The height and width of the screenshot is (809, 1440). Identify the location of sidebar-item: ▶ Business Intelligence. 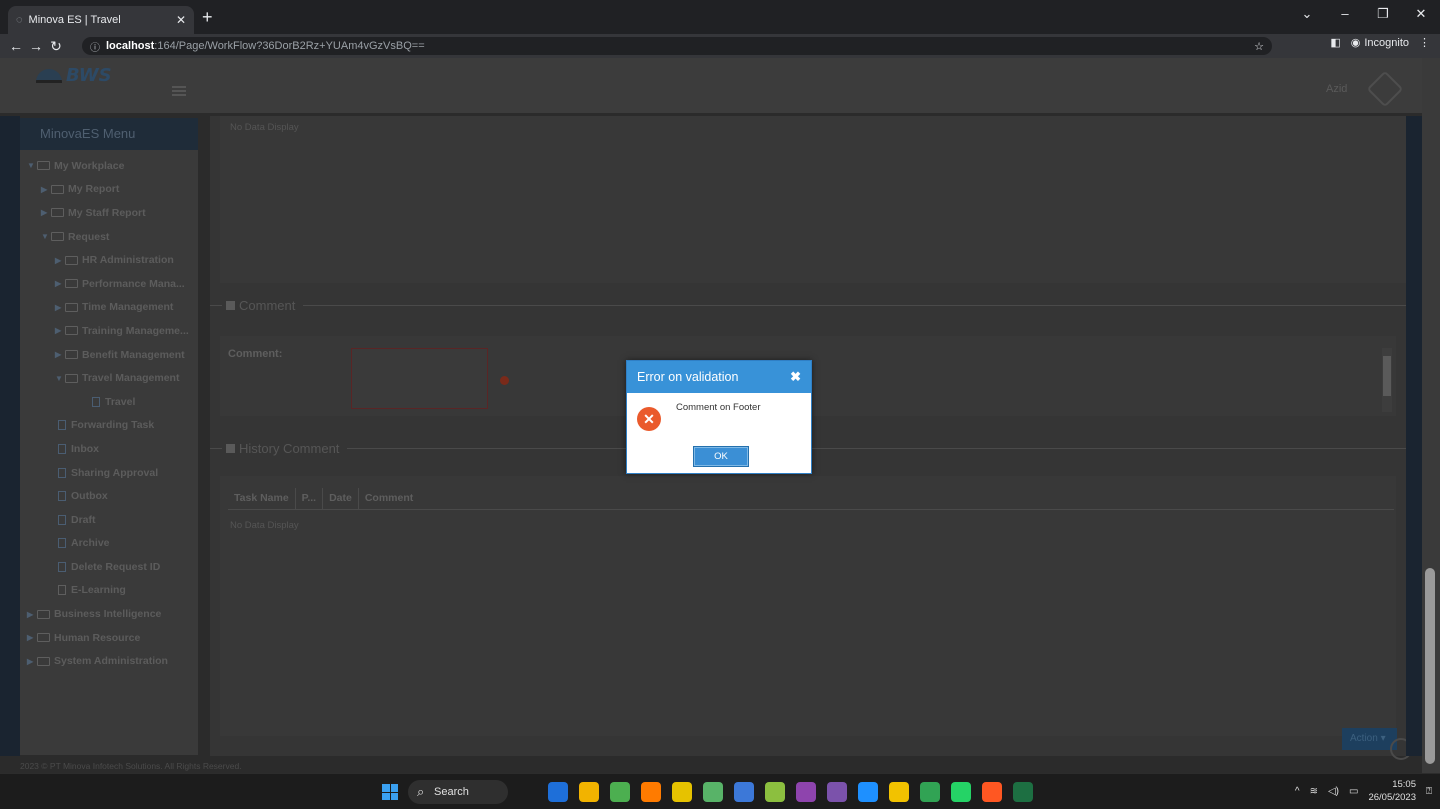
(109, 614).